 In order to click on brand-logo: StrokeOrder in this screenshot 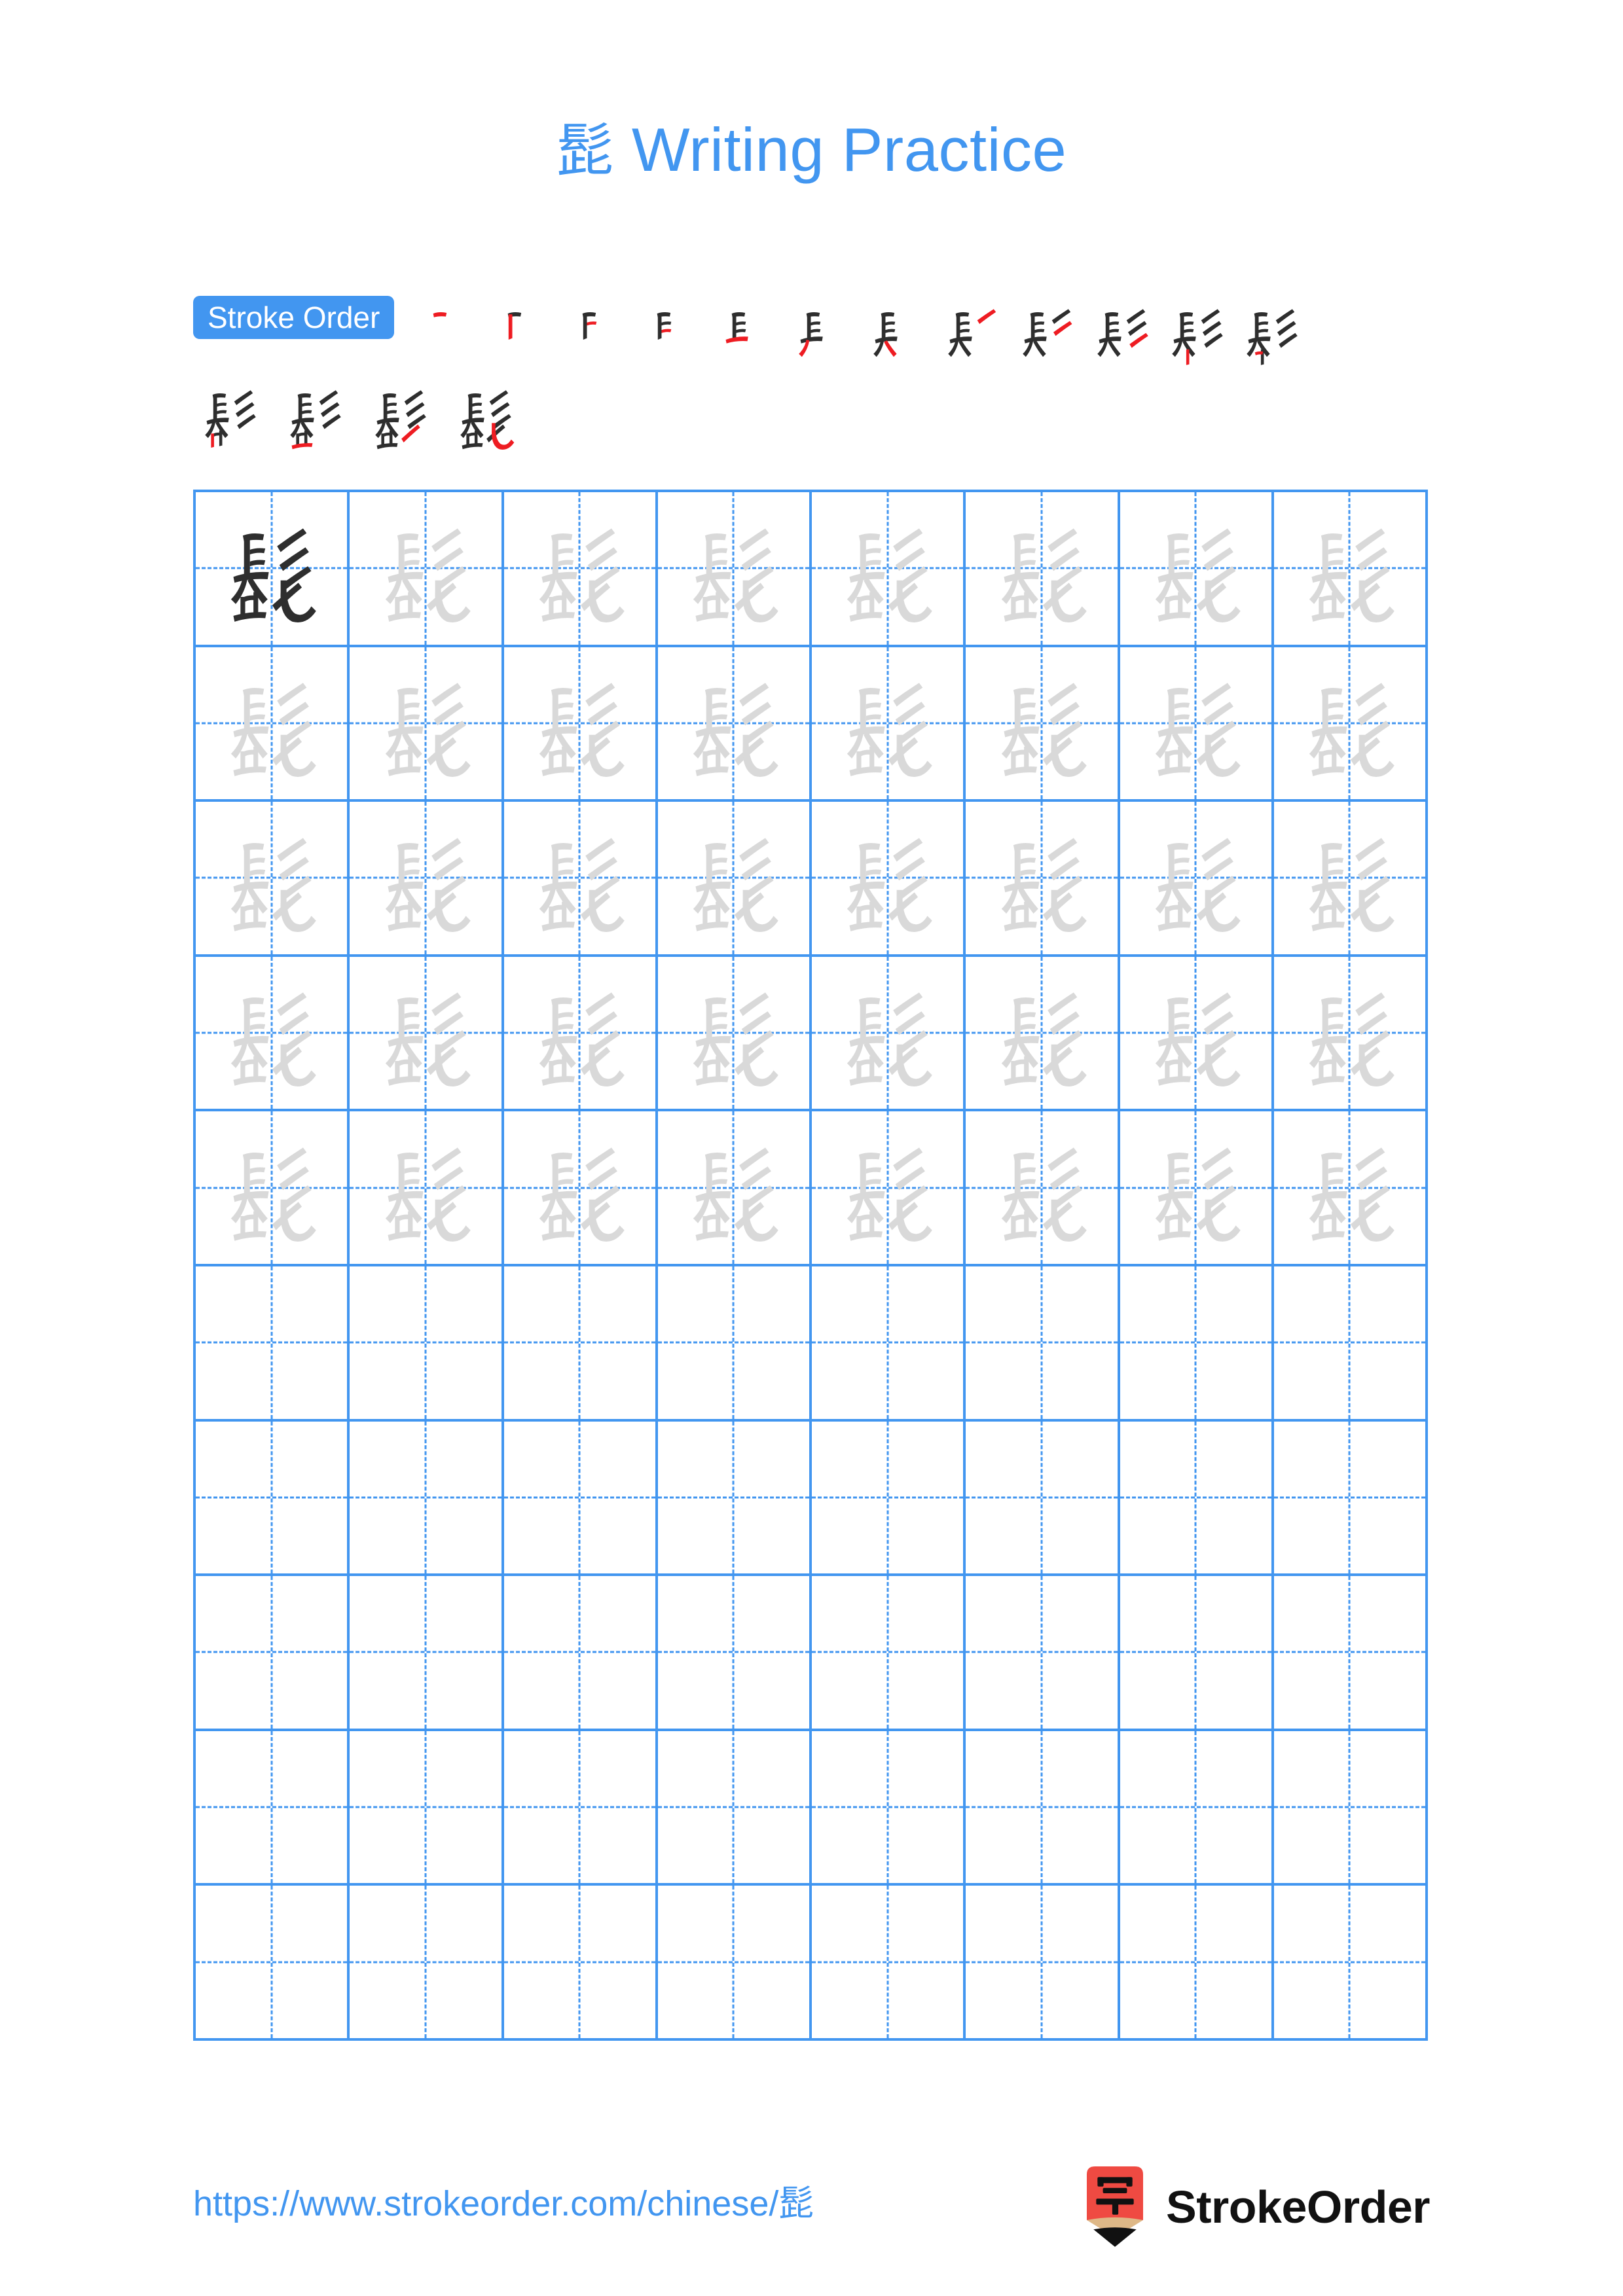, I will do `click(1255, 2207)`.